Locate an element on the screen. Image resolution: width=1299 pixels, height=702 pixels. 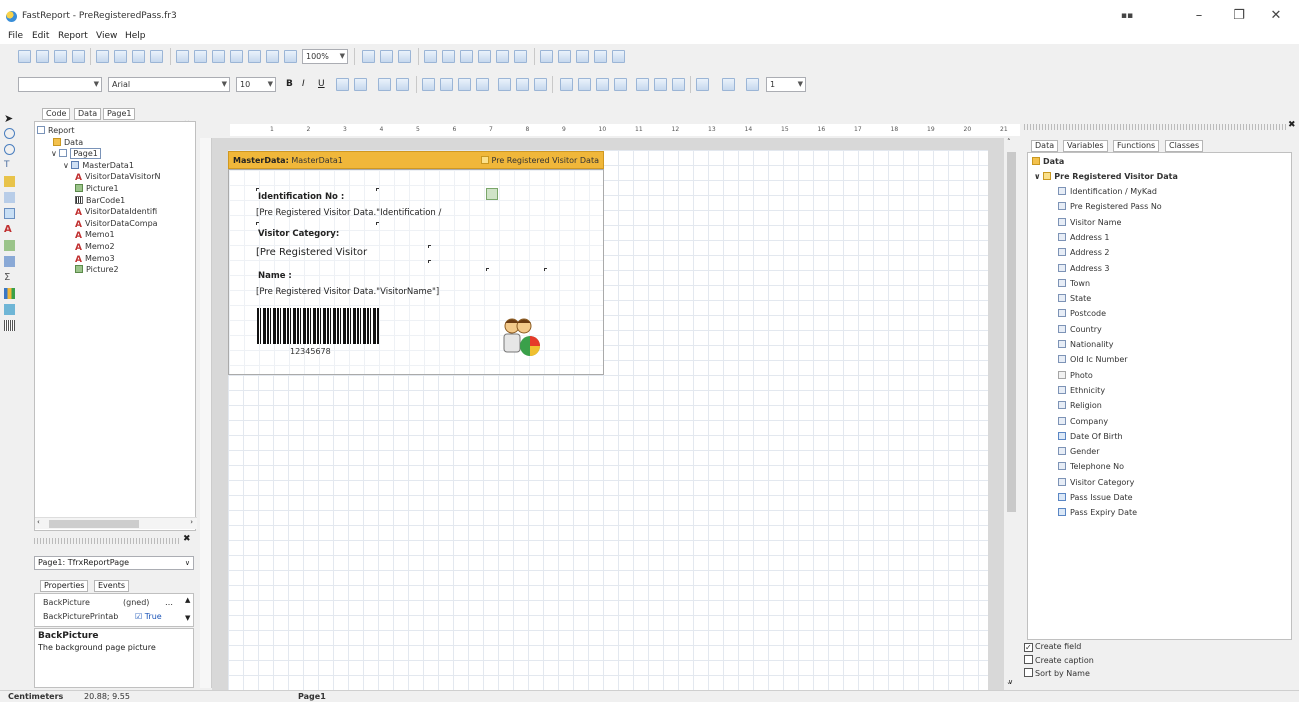
copy-icon is located at coordinates (200, 56).